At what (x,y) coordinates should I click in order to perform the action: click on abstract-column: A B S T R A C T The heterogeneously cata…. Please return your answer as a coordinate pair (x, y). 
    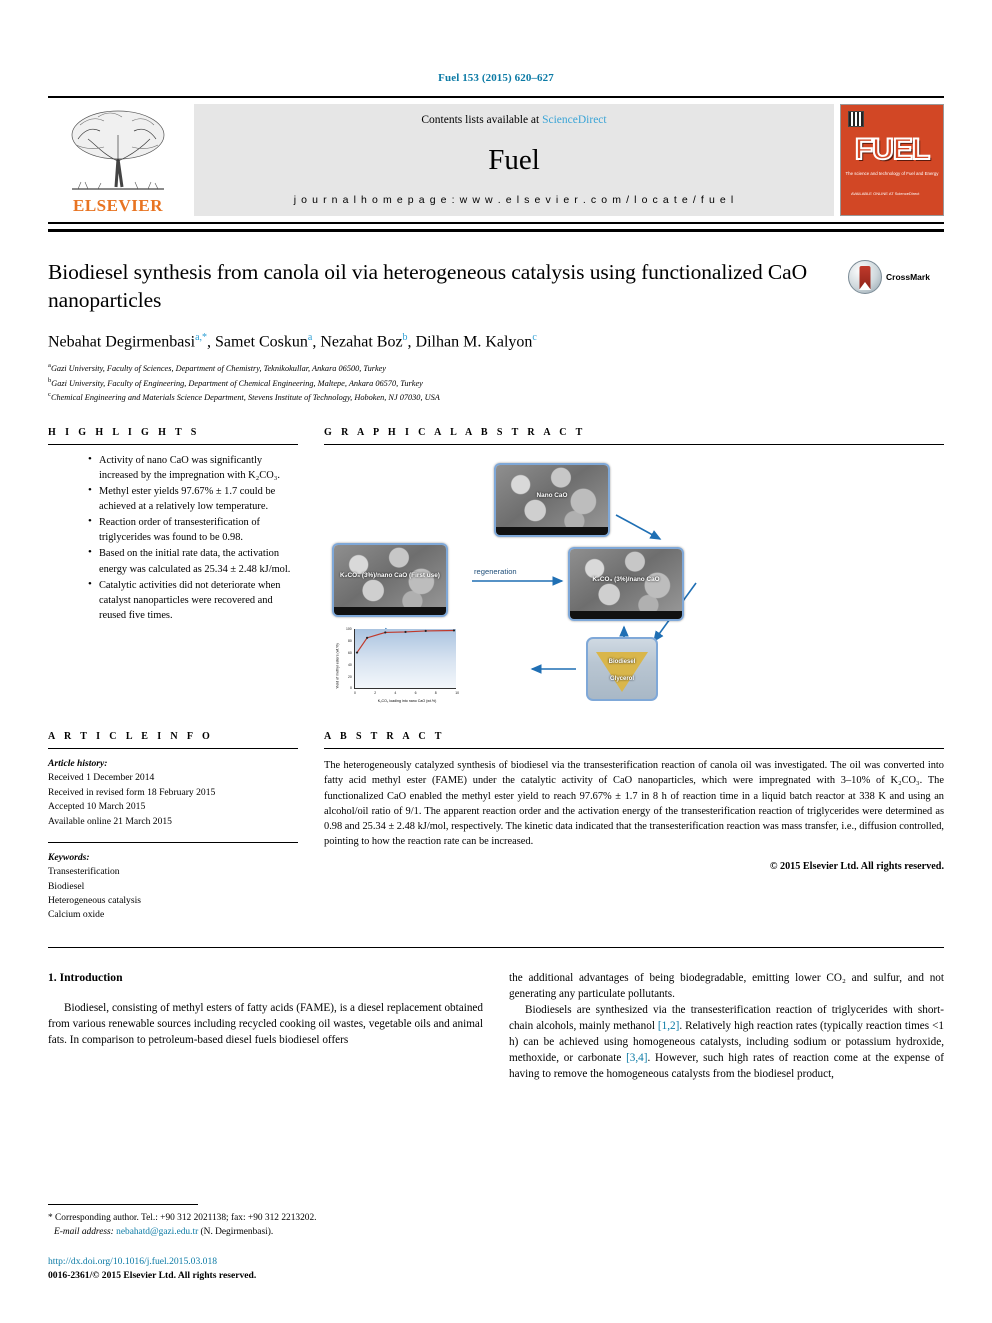
    Looking at the image, I should click on (634, 827).